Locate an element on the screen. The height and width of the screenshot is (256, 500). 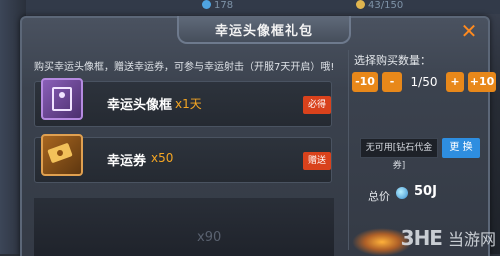
dialog-title: 幸运头像框礼包 is located at coordinates (263, 31).